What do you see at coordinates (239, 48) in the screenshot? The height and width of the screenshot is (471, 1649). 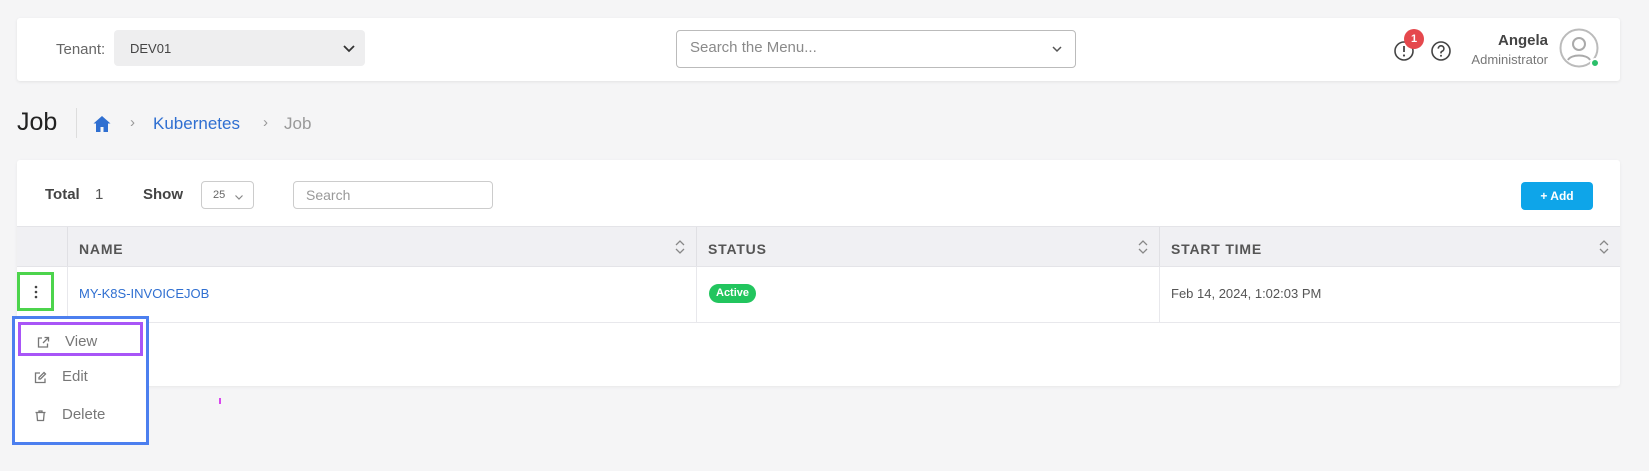 I see `tenant-select: DEV01` at bounding box center [239, 48].